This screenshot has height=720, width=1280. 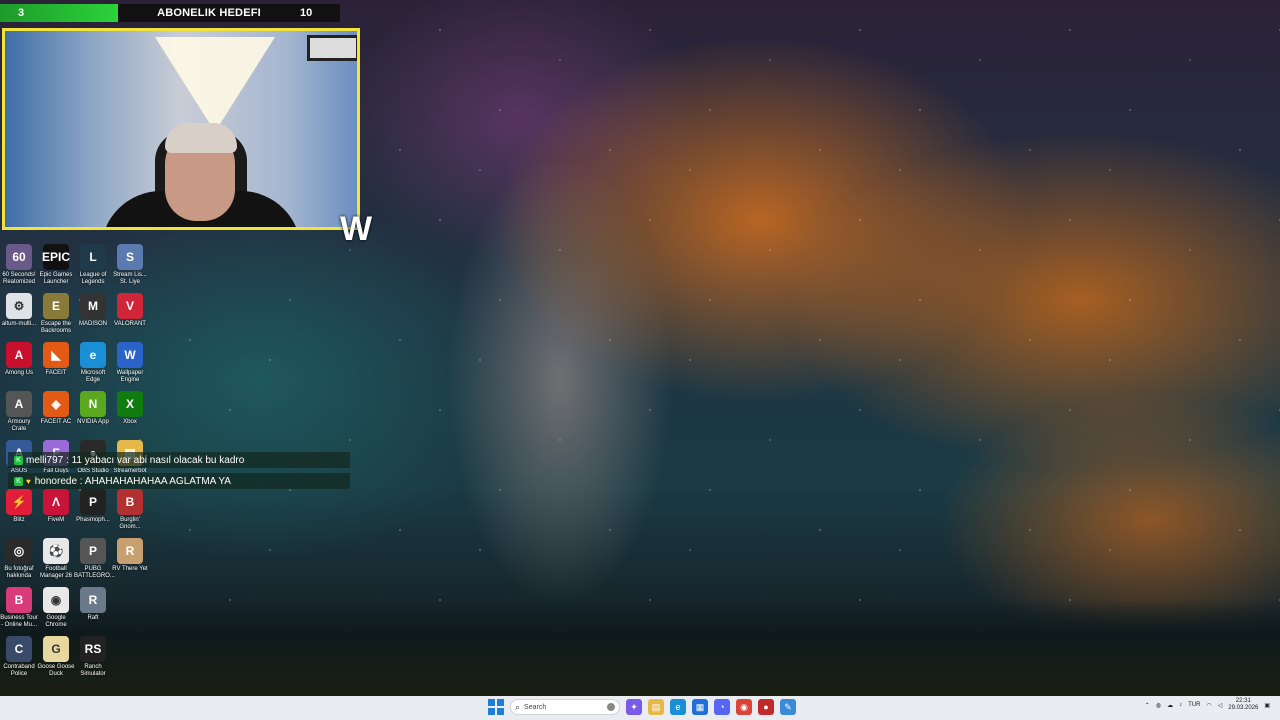 I want to click on valorant-icon: V, so click(x=130, y=306).